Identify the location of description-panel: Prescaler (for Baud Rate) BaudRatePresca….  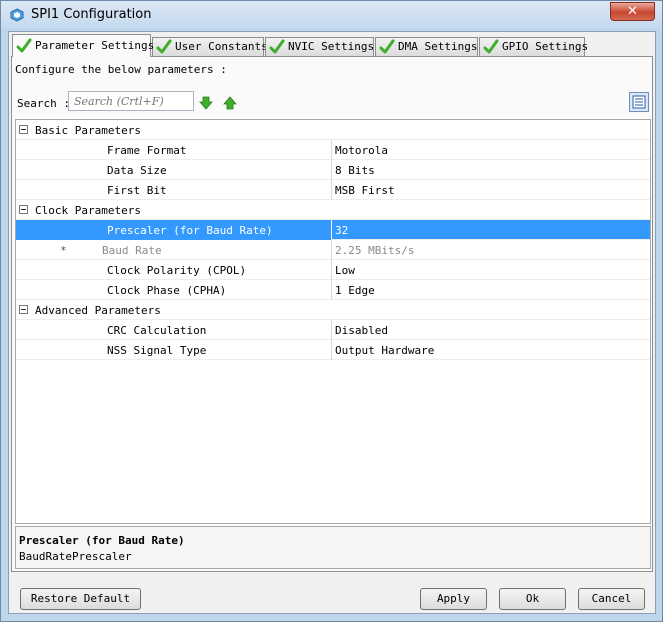
(333, 547).